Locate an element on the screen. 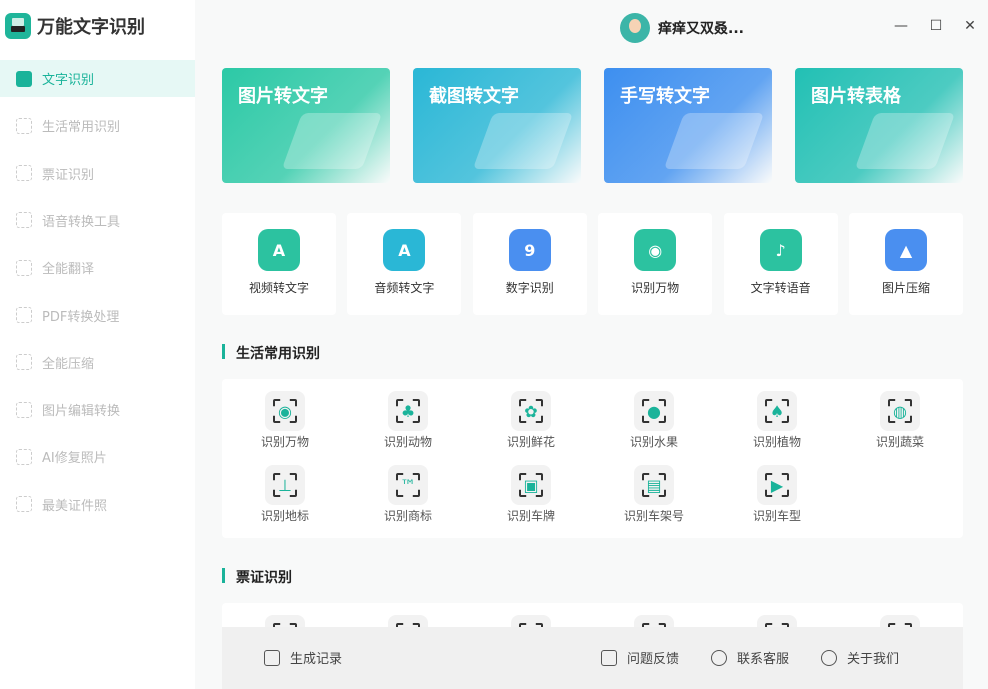 The height and width of the screenshot is (689, 988). history-label: 生成记录 is located at coordinates (316, 659).